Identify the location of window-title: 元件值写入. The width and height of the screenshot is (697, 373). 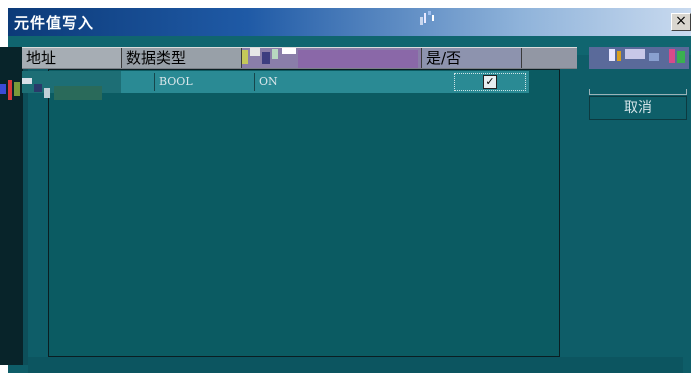
(54, 23).